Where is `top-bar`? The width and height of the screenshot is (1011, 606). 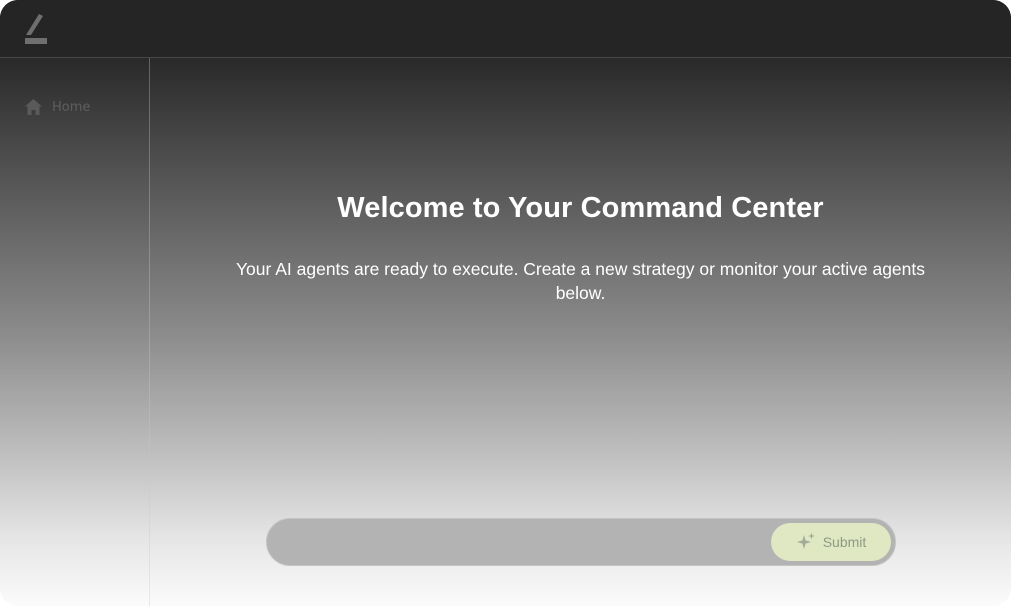
top-bar is located at coordinates (505, 29).